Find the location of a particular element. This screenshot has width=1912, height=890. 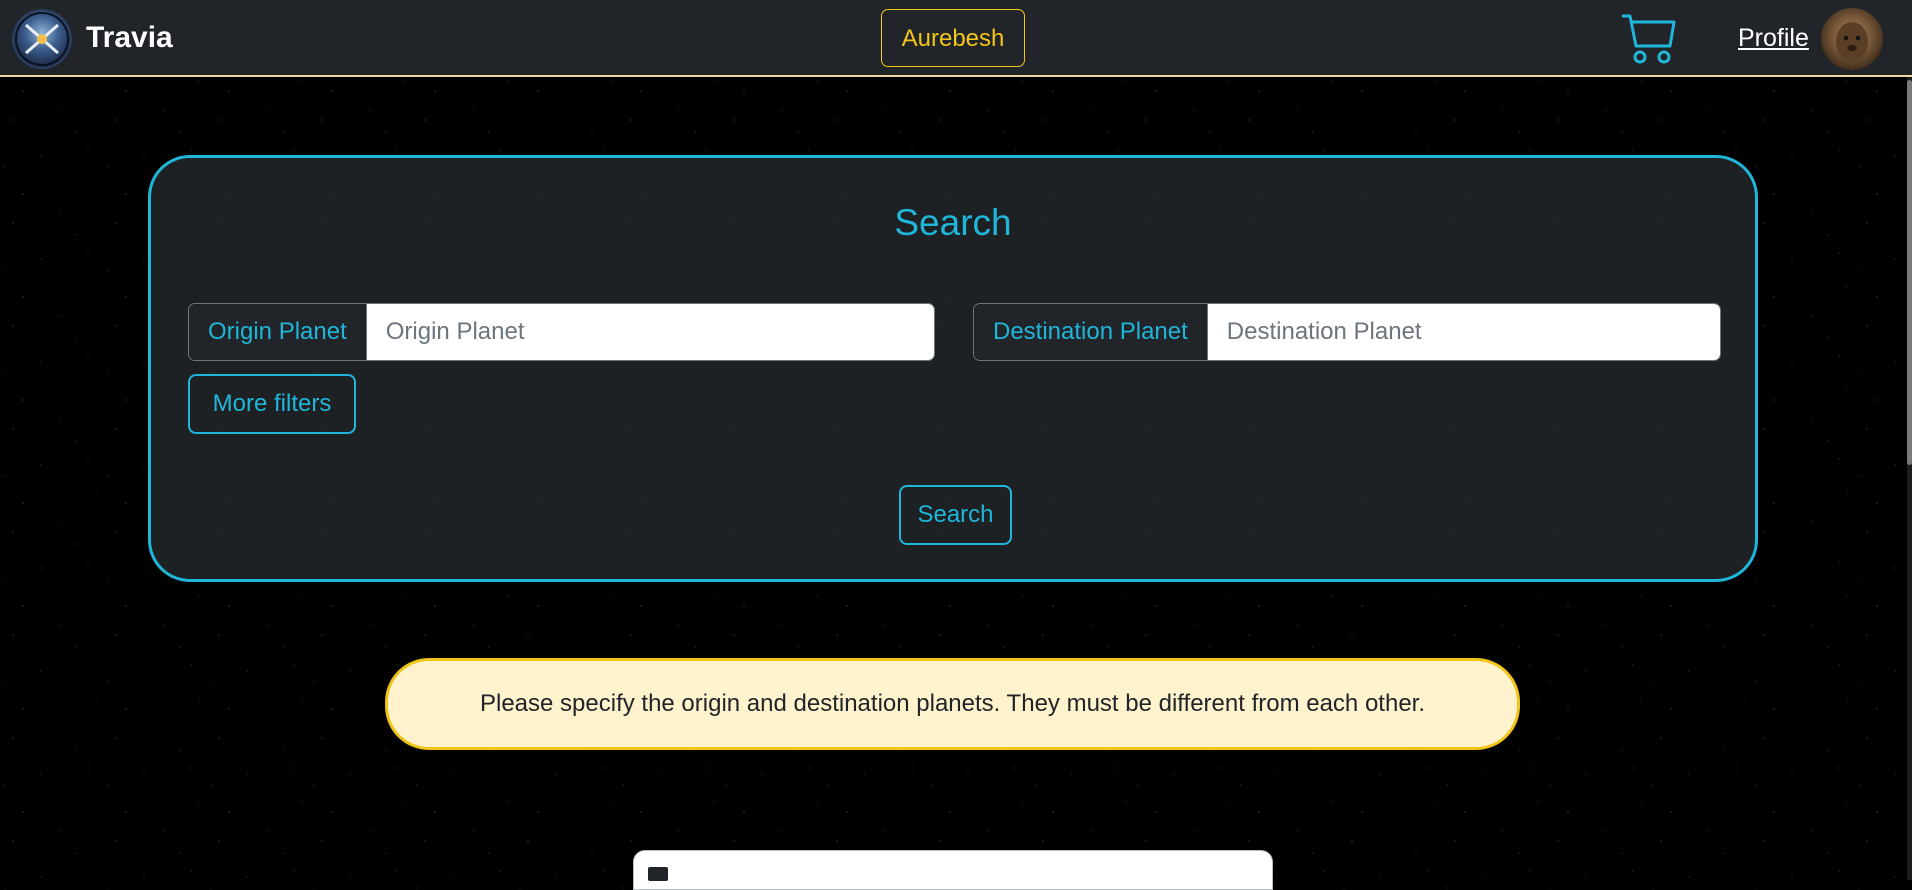

avatar is located at coordinates (1852, 39).